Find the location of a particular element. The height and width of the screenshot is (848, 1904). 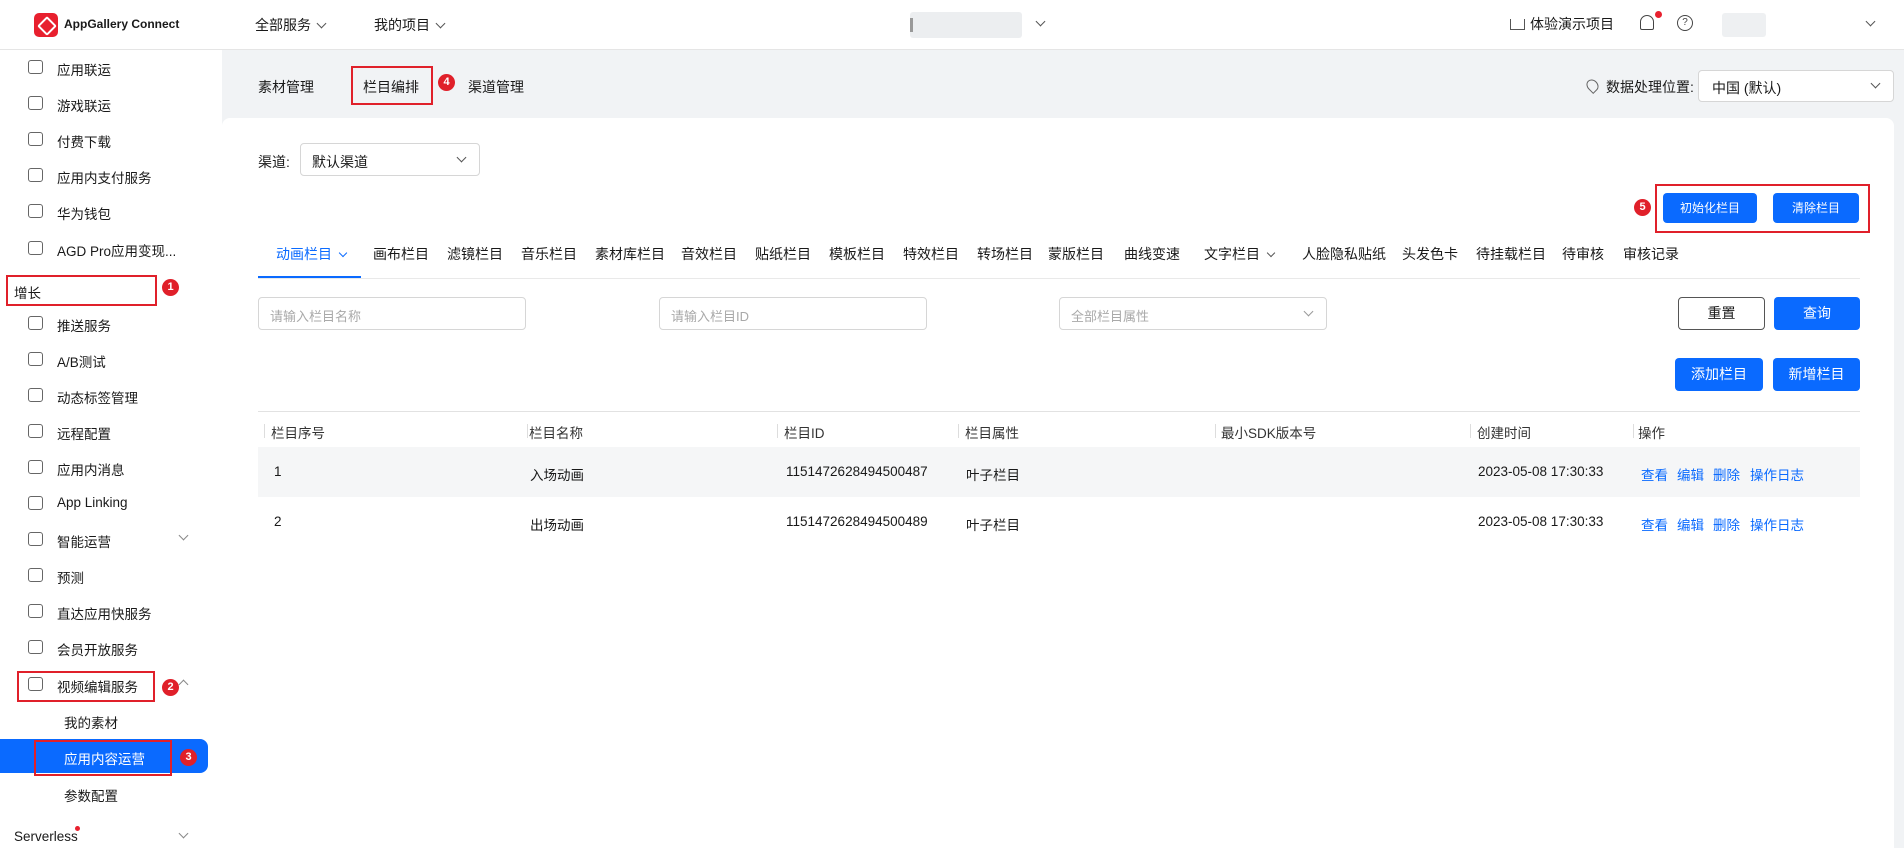

top-bar: AppGallery Connect 全部服务 我的项目 体验演示项目 ? is located at coordinates (952, 25).